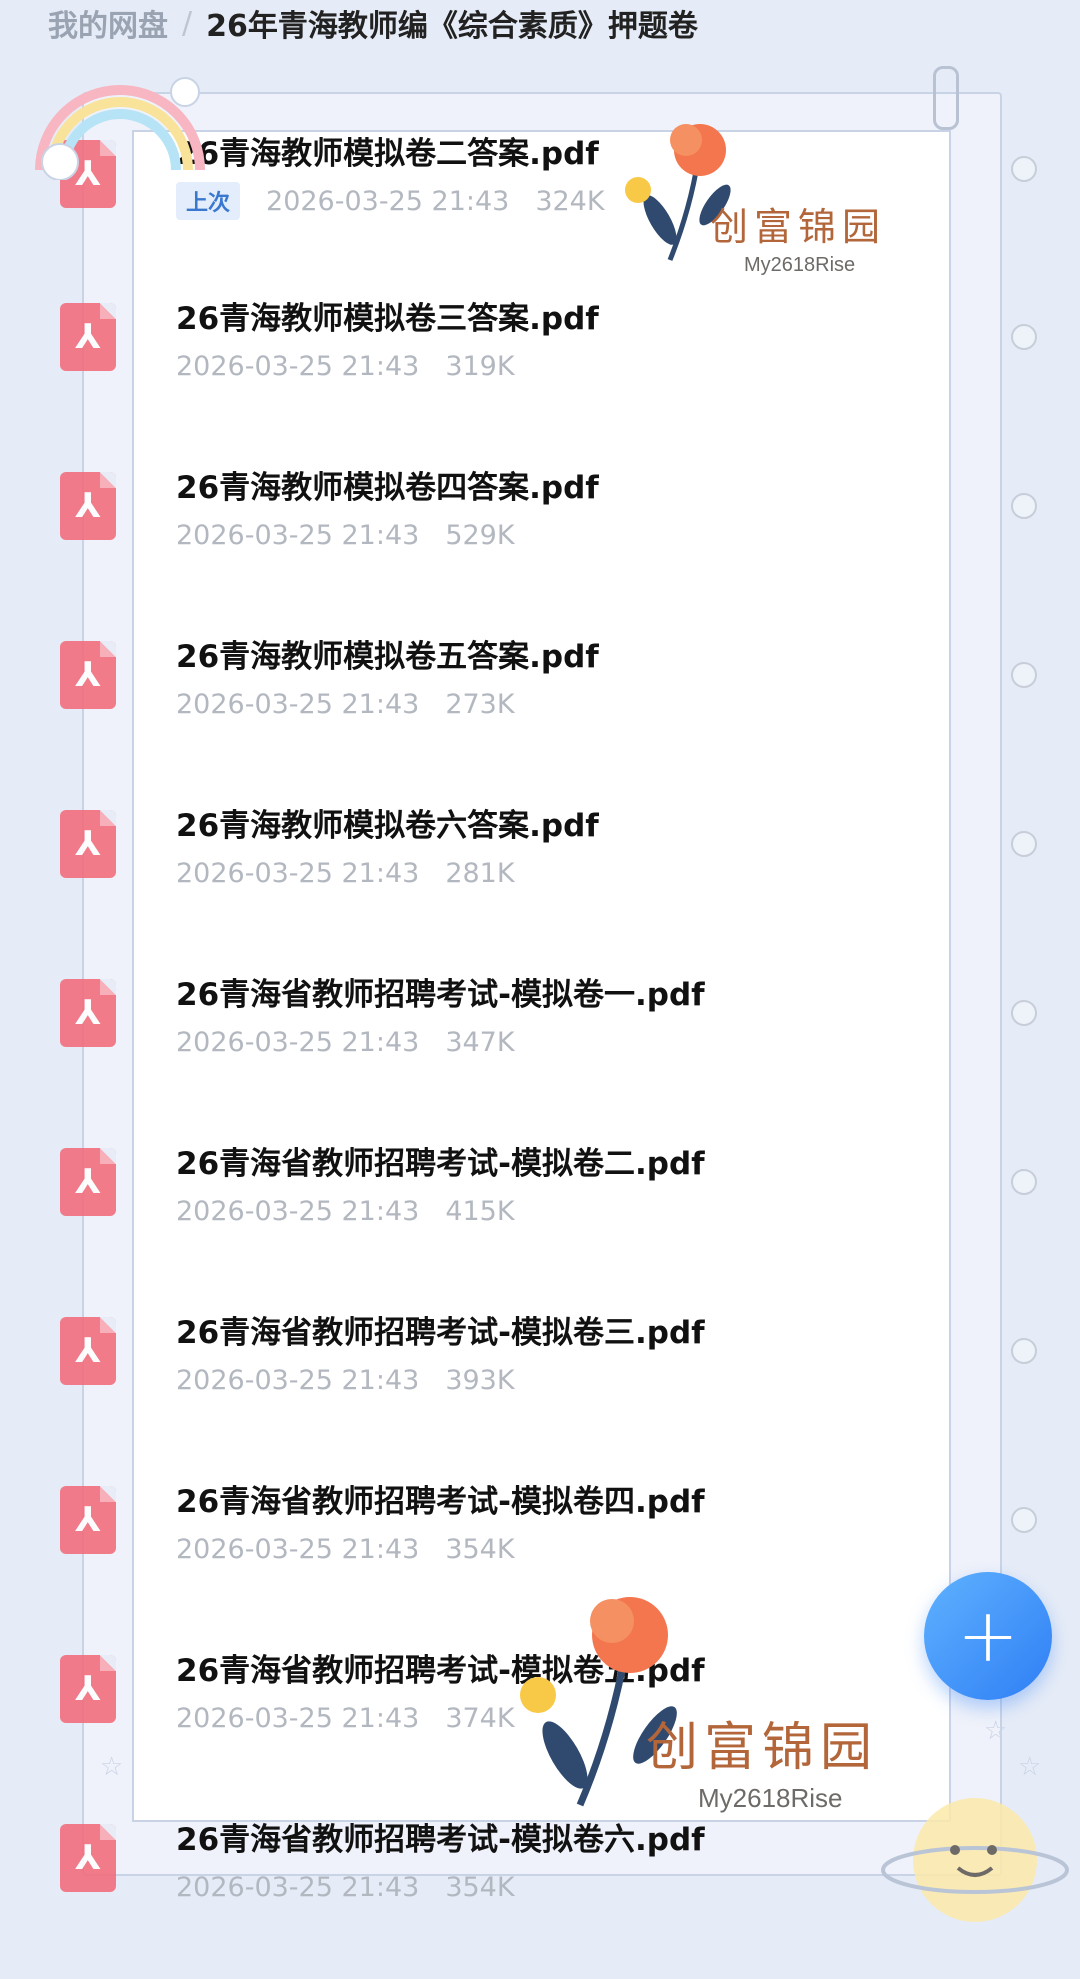 This screenshot has width=1080, height=1979. Describe the element at coordinates (480, 704) in the screenshot. I see `file-size: 273K` at that location.